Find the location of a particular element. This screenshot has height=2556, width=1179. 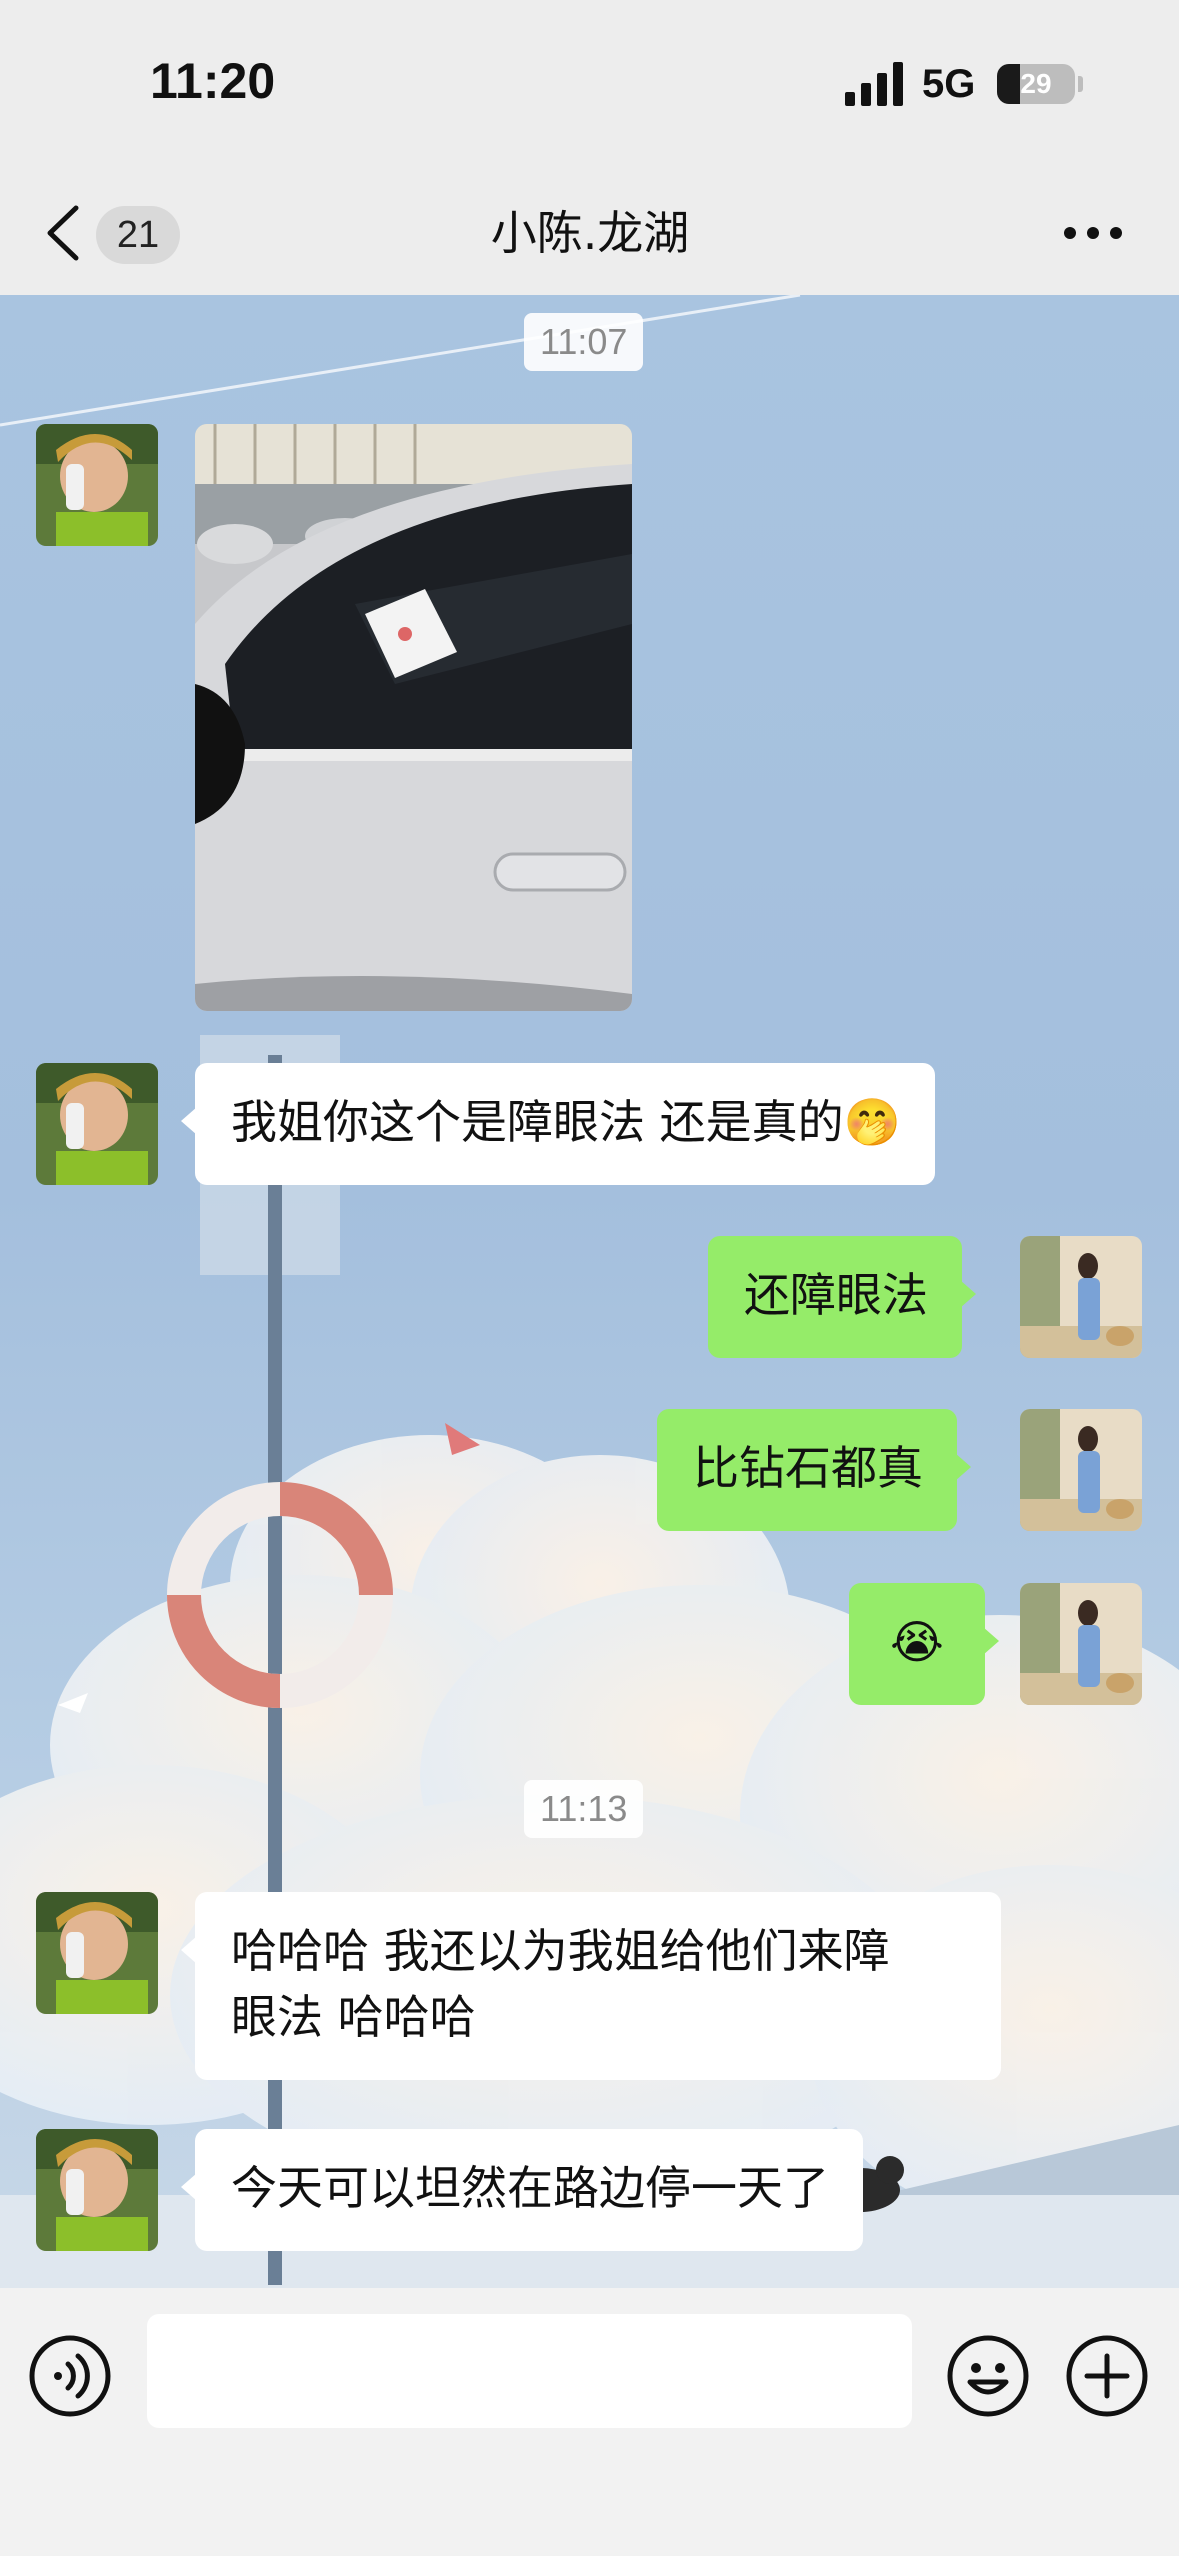

more-dots-icon is located at coordinates (1093, 233).